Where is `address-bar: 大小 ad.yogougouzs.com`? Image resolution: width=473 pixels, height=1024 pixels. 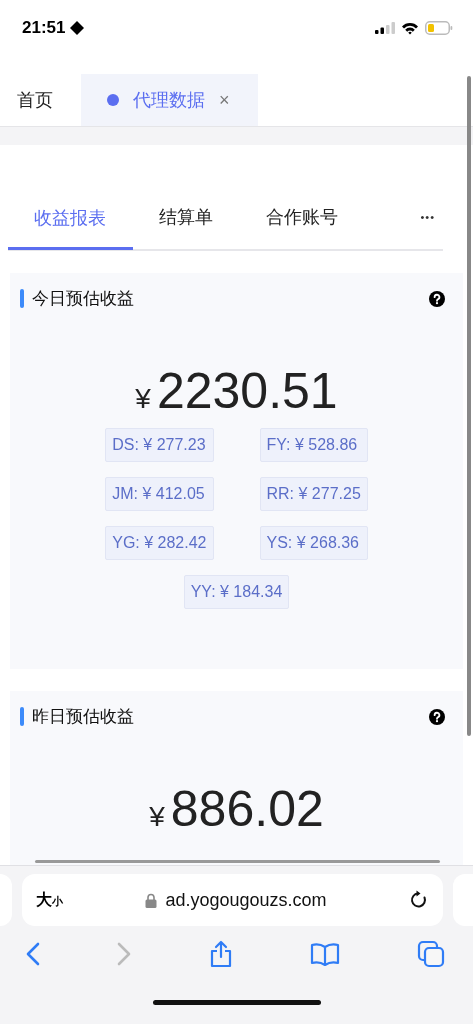
address-bar: 大小 ad.yogougouzs.com is located at coordinates (232, 900).